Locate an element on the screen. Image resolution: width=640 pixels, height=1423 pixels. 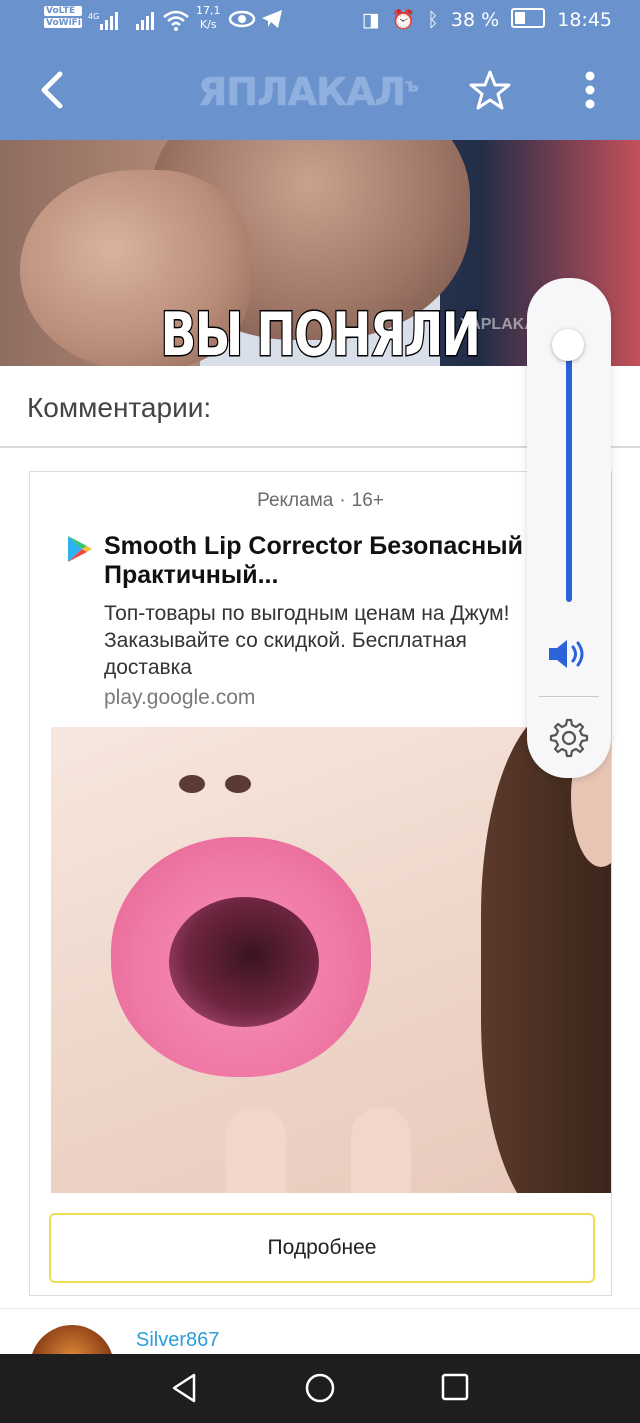
square-recents-icon is located at coordinates (455, 1387).